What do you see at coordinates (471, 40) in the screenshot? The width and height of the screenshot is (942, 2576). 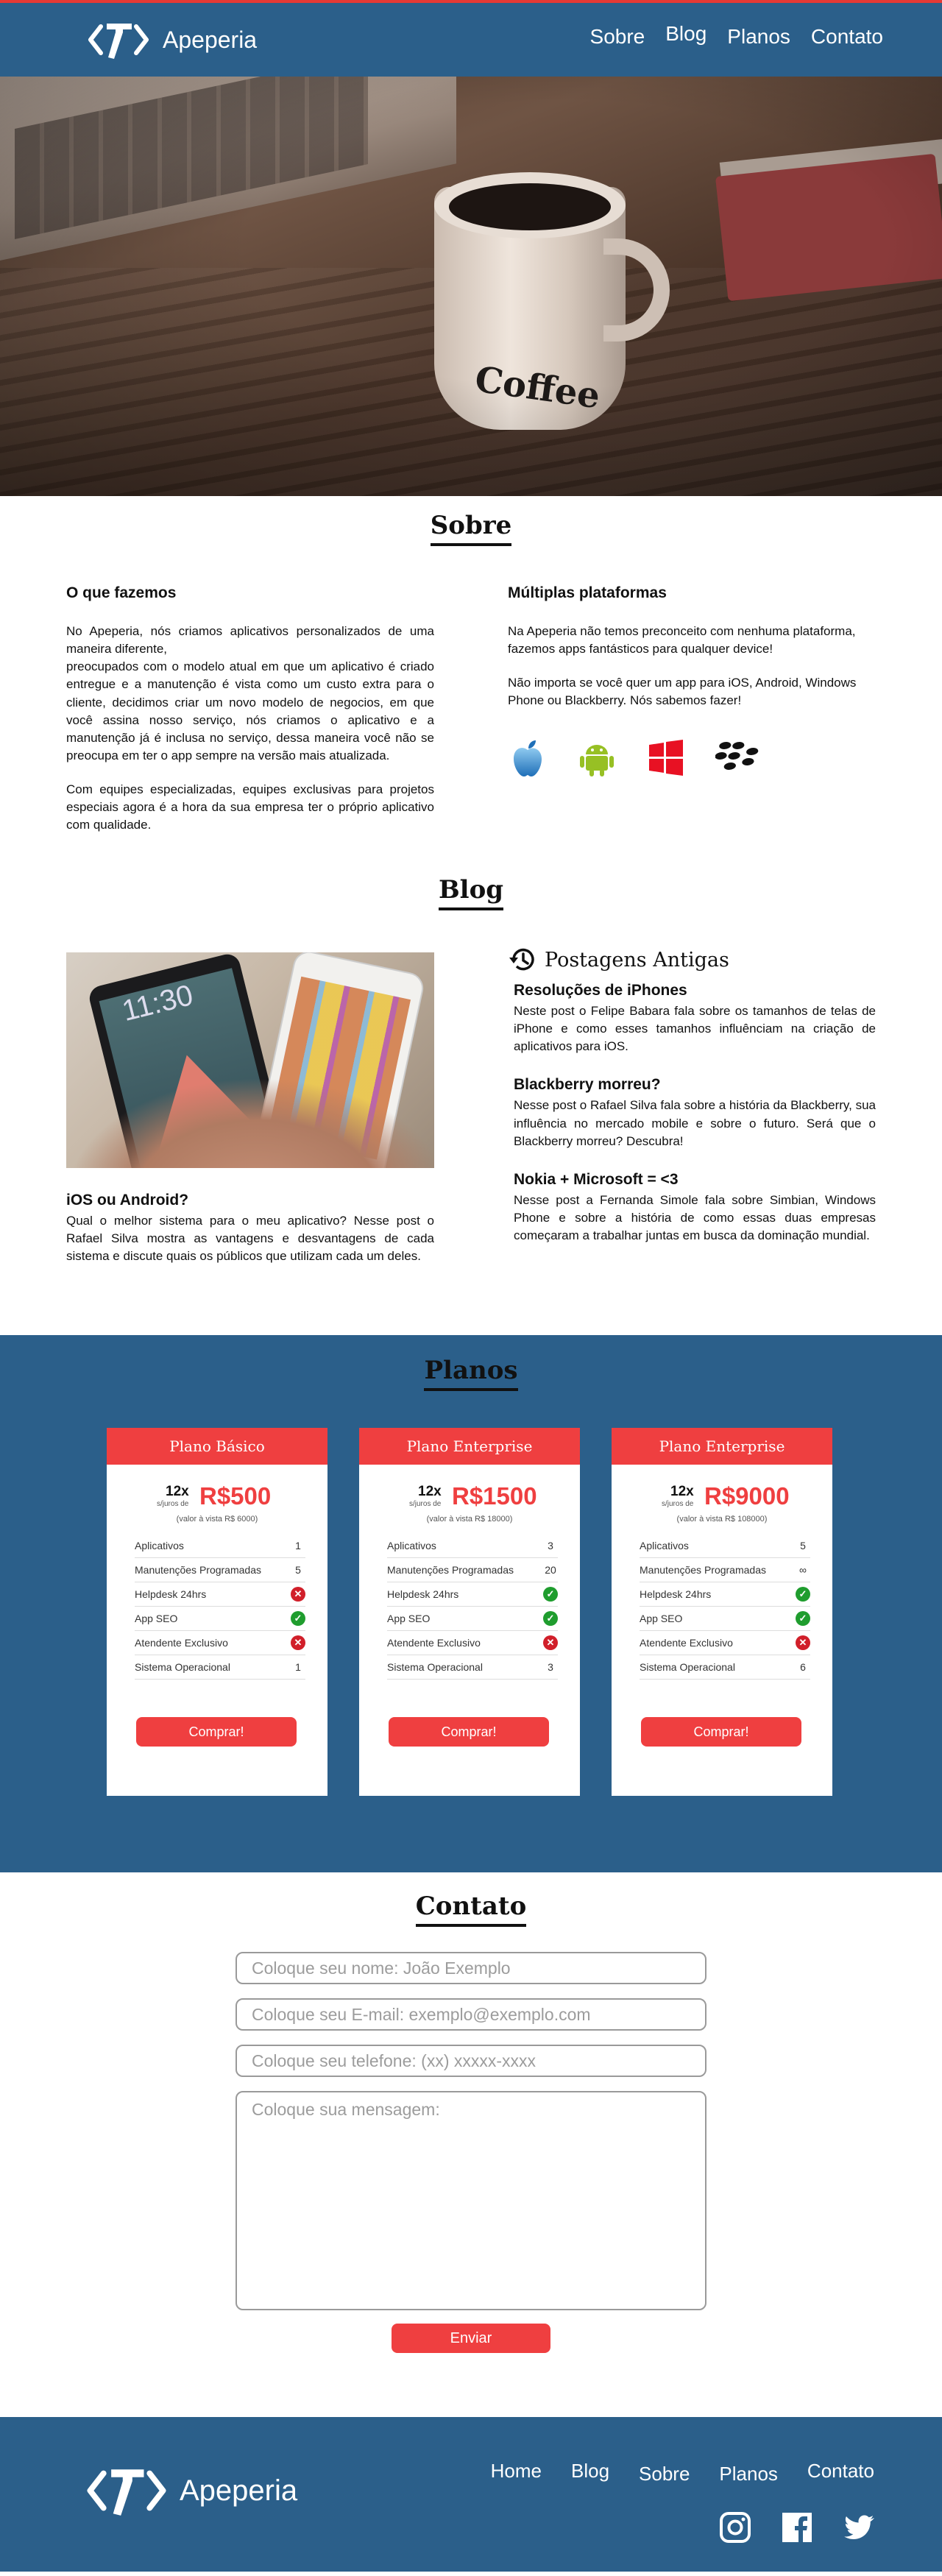 I see `site-header: Apeperia Sobre Blog Planos Contato` at bounding box center [471, 40].